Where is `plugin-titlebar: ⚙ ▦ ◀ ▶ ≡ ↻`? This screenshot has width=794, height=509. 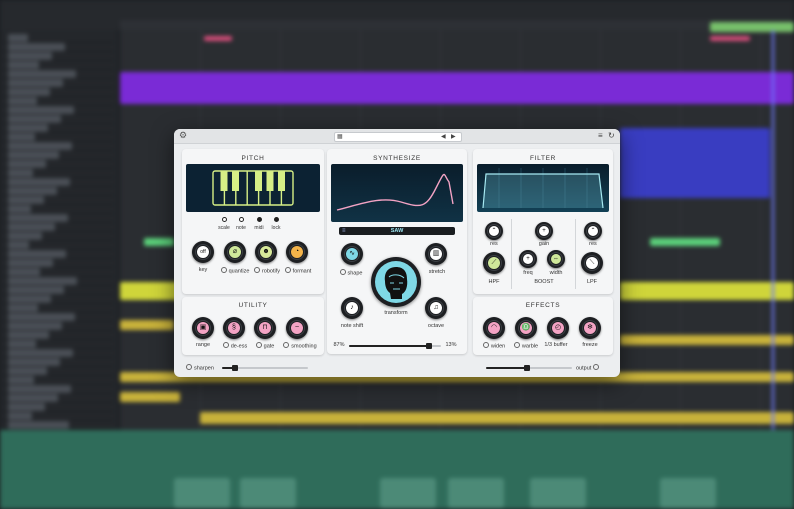
plugin-titlebar: ⚙ ▦ ◀ ▶ ≡ ↻ is located at coordinates (397, 136).